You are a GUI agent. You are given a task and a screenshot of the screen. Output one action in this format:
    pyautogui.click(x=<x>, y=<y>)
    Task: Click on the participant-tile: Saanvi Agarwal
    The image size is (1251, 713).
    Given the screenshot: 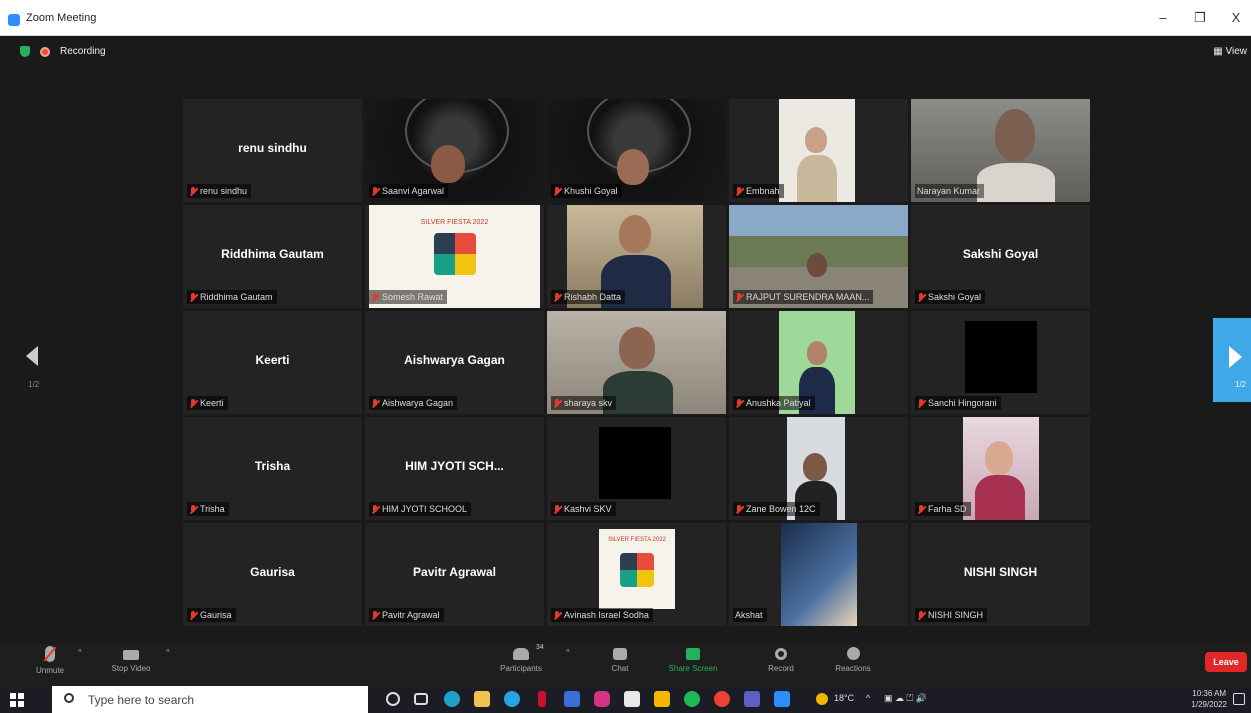 What is the action you would take?
    pyautogui.click(x=454, y=150)
    